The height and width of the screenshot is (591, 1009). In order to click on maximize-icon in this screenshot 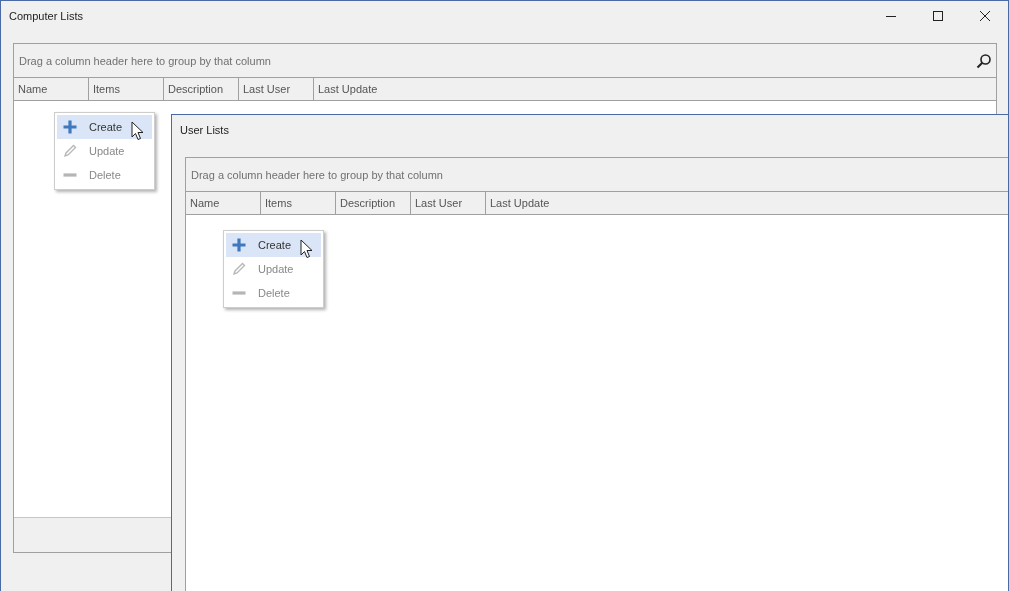, I will do `click(937, 16)`.